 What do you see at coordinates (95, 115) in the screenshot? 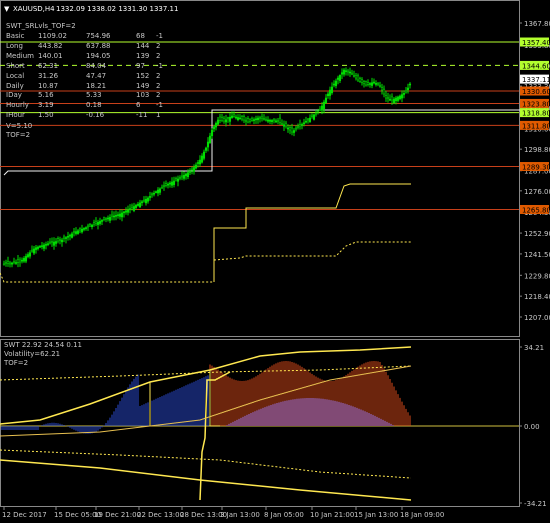
I see `indicator-cell-b: -0.16` at bounding box center [95, 115].